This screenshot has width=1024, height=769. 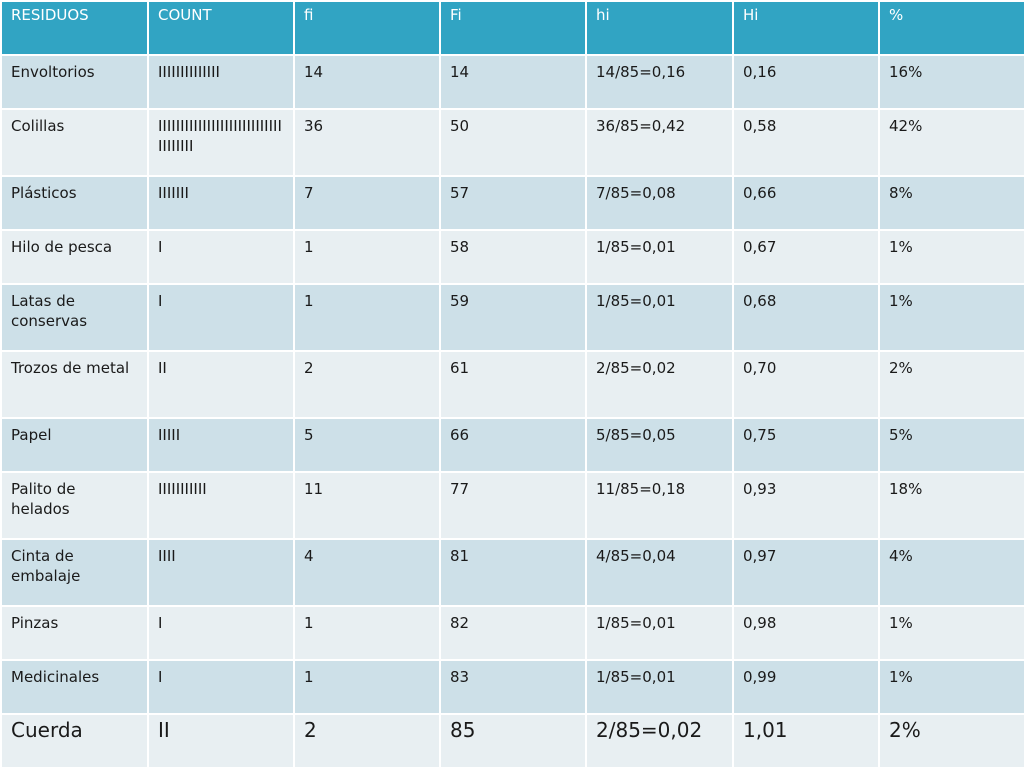 I want to click on cell-Hi: 1,01, so click(x=806, y=741).